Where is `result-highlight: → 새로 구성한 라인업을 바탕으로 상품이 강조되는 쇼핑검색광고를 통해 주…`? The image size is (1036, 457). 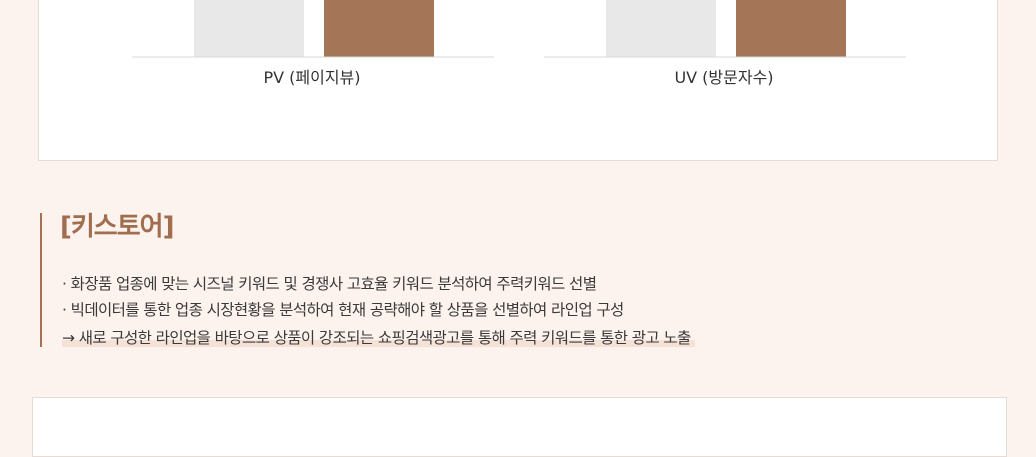 result-highlight: → 새로 구성한 라인업을 바탕으로 상품이 강조되는 쇼핑검색광고를 통해 주… is located at coordinates (378, 338).